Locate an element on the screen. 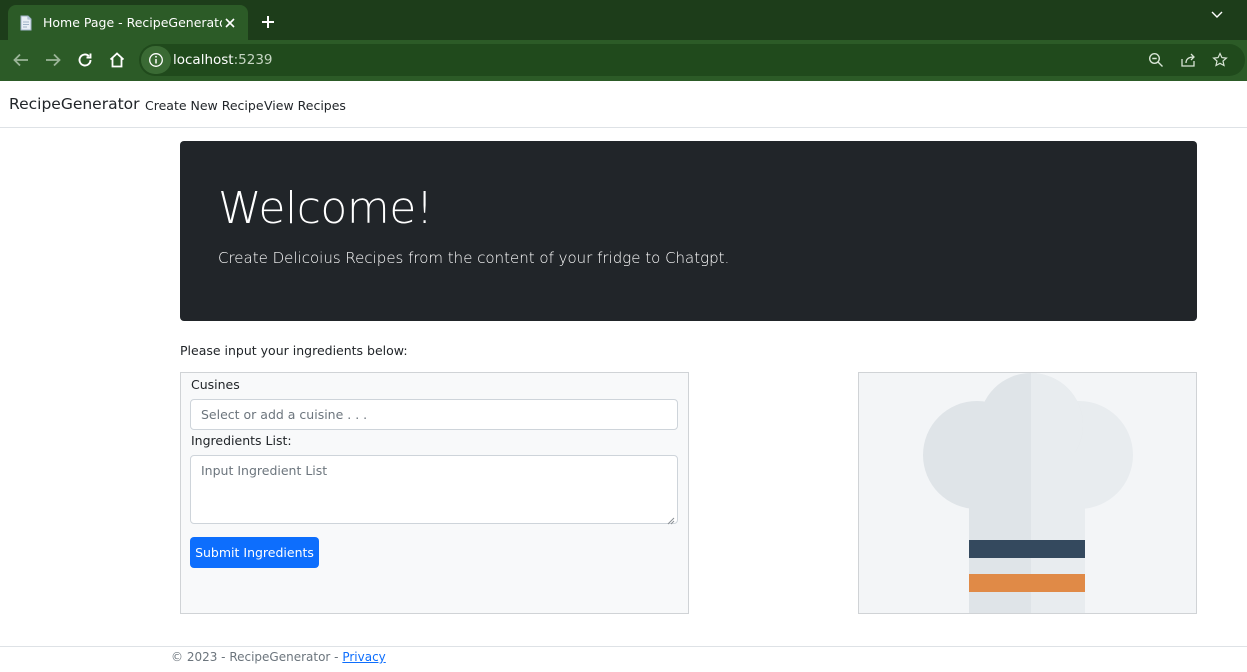 The height and width of the screenshot is (672, 1247). browser-tab: Home Page - RecipeGenerator is located at coordinates (128, 22).